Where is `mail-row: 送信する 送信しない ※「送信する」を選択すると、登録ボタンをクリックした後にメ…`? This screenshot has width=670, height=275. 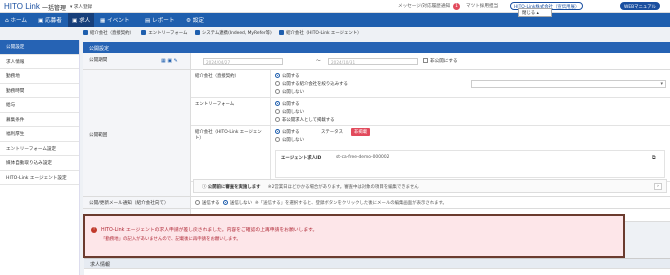 mail-row: 送信する 送信しない ※「送信する」を選択すると、登録ボタンをクリックした後にメ… is located at coordinates (430, 202).